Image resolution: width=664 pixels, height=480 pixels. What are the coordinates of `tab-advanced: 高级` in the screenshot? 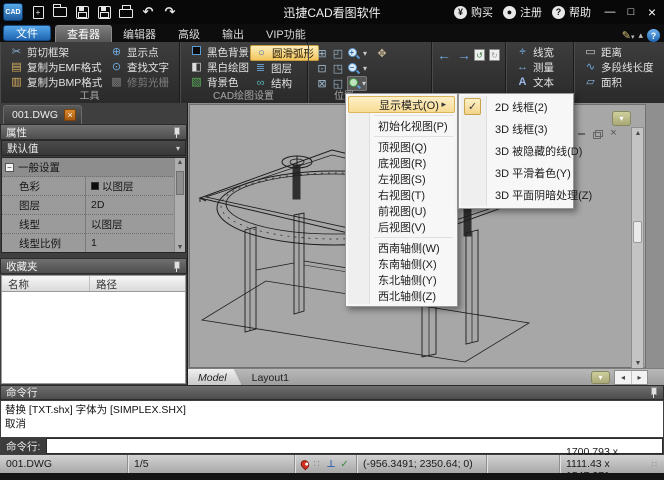 It's located at (189, 33).